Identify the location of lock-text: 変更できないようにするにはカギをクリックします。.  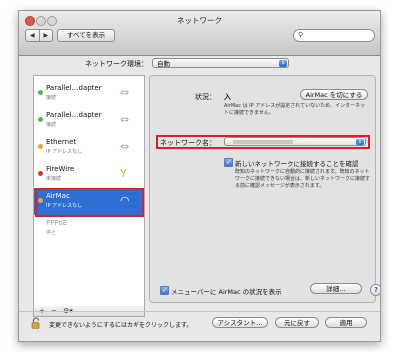
(121, 325).